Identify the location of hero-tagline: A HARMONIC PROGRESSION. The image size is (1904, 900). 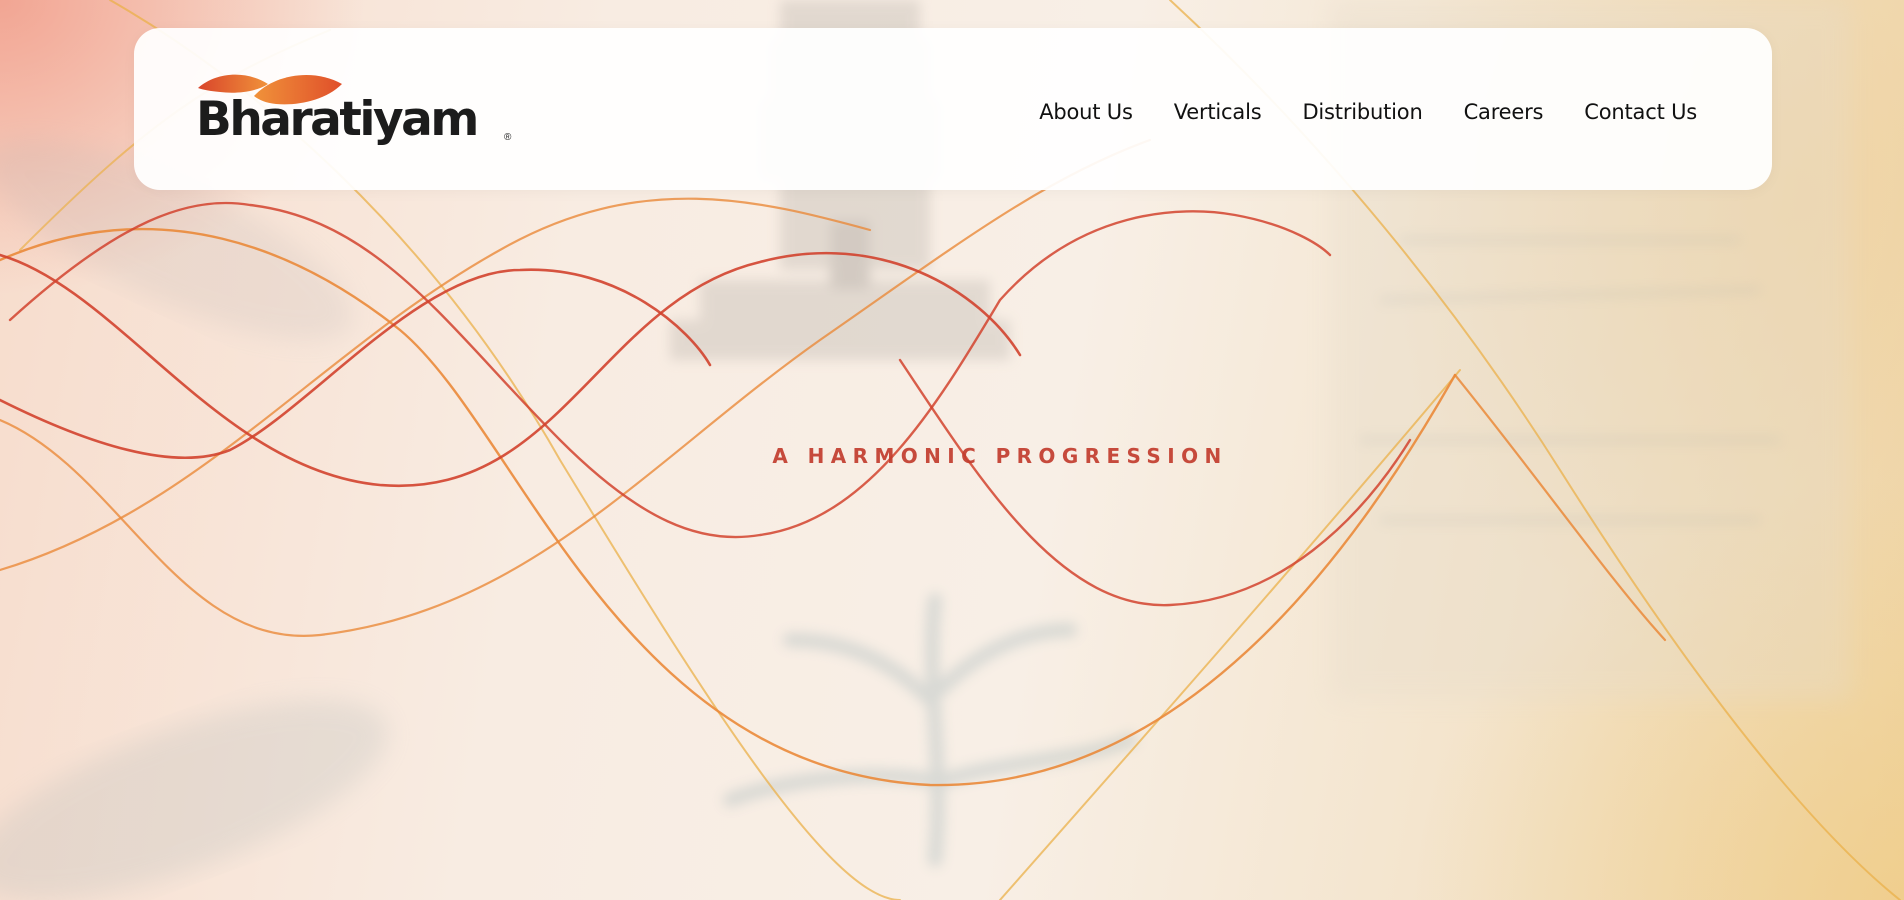
(1000, 456).